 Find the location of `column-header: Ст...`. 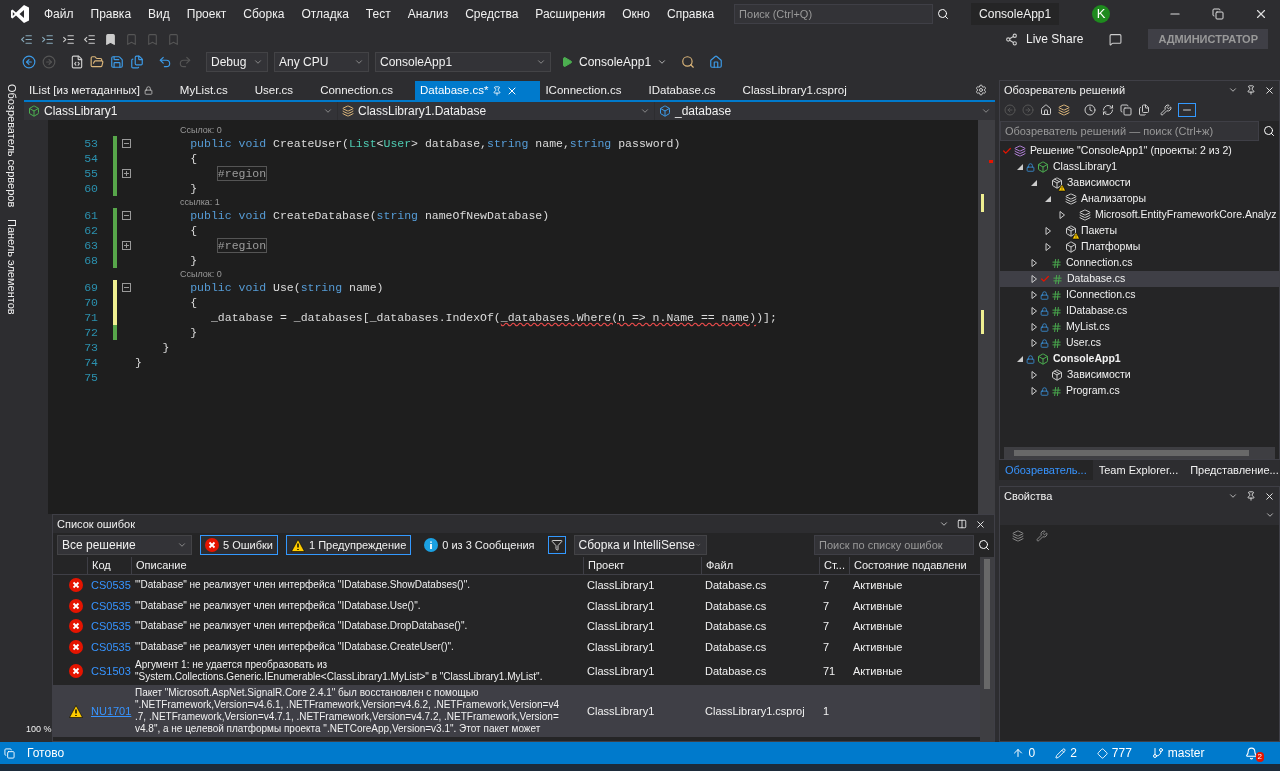

column-header: Ст... is located at coordinates (834, 565).